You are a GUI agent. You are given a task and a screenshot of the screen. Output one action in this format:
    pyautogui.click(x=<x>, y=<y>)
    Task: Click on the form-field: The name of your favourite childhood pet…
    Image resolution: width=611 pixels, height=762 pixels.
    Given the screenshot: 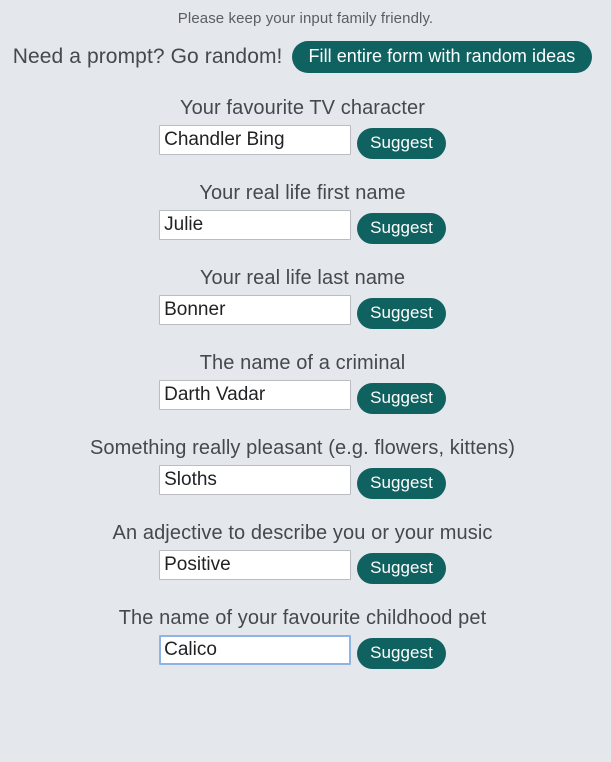 What is the action you would take?
    pyautogui.click(x=305, y=637)
    